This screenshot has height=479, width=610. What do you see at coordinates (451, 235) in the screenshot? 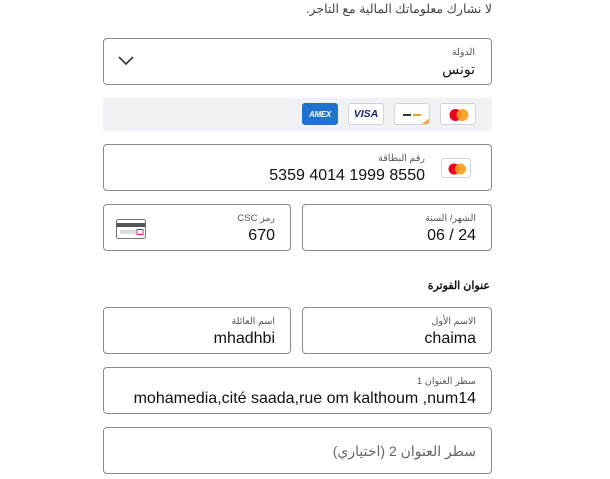
I see `expiry-value: 06 / 24` at bounding box center [451, 235].